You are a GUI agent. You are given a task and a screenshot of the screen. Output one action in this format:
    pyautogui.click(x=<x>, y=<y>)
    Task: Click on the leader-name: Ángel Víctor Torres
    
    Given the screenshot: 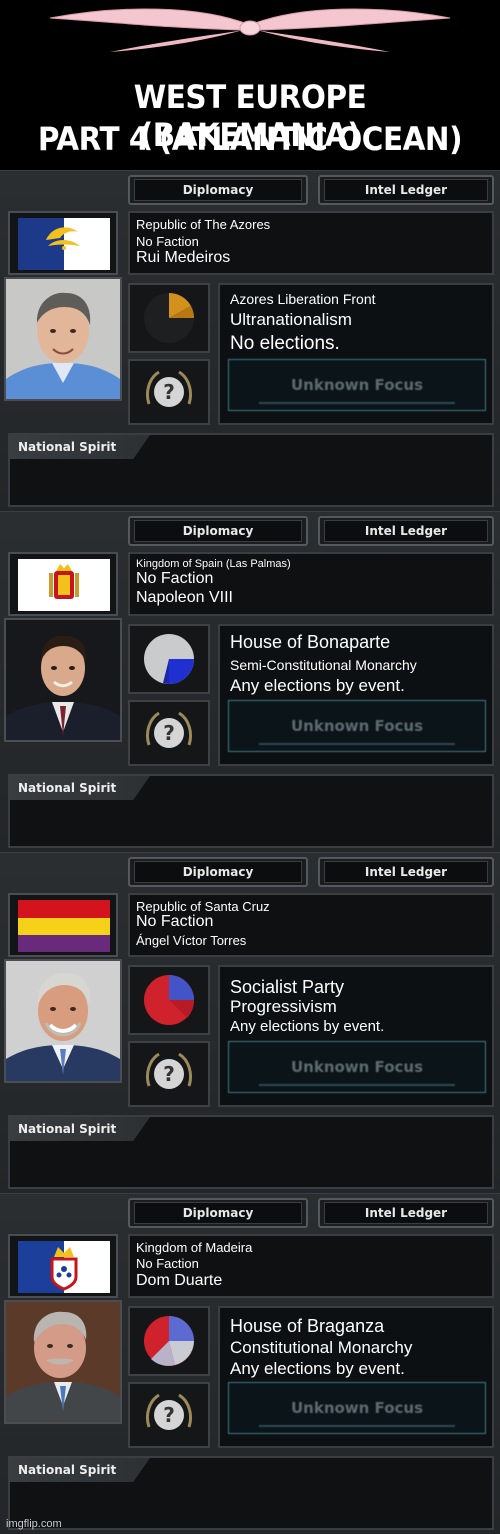 What is the action you would take?
    pyautogui.click(x=191, y=940)
    